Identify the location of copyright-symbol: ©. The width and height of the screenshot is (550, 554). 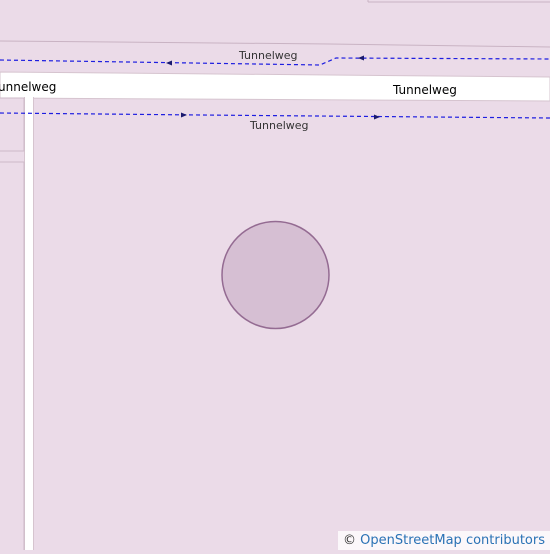
(350, 540).